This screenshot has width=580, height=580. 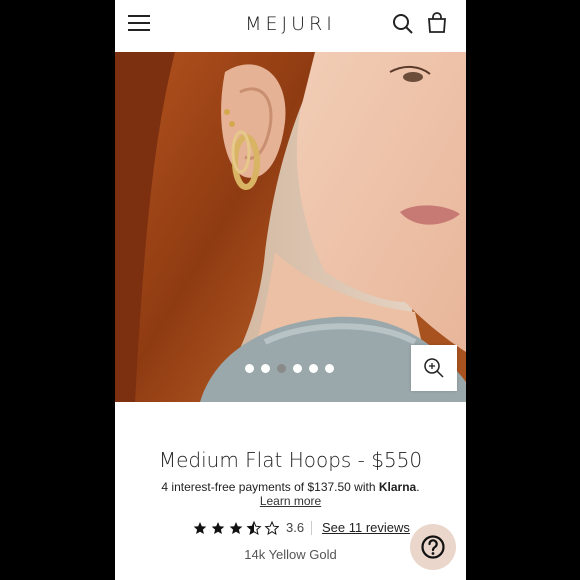 I want to click on rating-row: 3.6 See 11 reviews, so click(x=313, y=528).